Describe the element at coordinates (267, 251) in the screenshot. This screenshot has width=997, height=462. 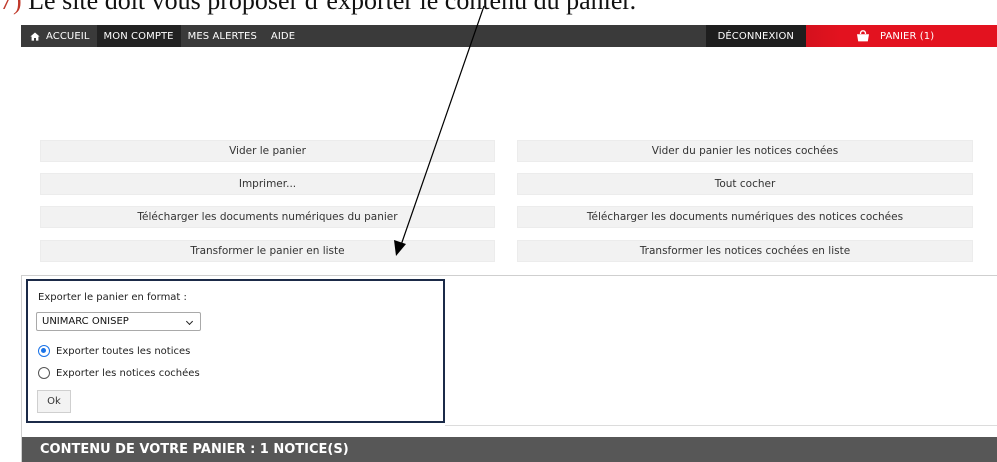
I see `to-list-cart-button: Transformer le panier en liste` at that location.